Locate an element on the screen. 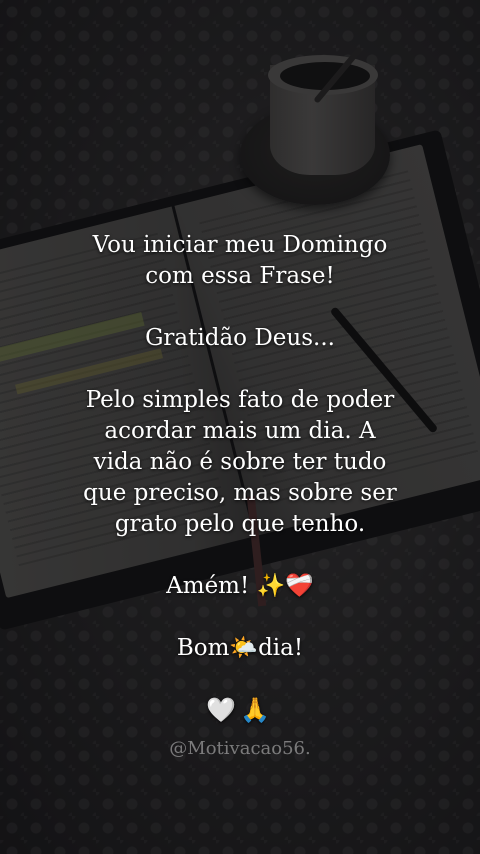 This screenshot has width=480, height=854. watermark: @Motivacao56. is located at coordinates (240, 748).